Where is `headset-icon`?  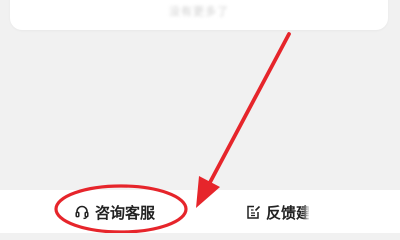 headset-icon is located at coordinates (82, 212).